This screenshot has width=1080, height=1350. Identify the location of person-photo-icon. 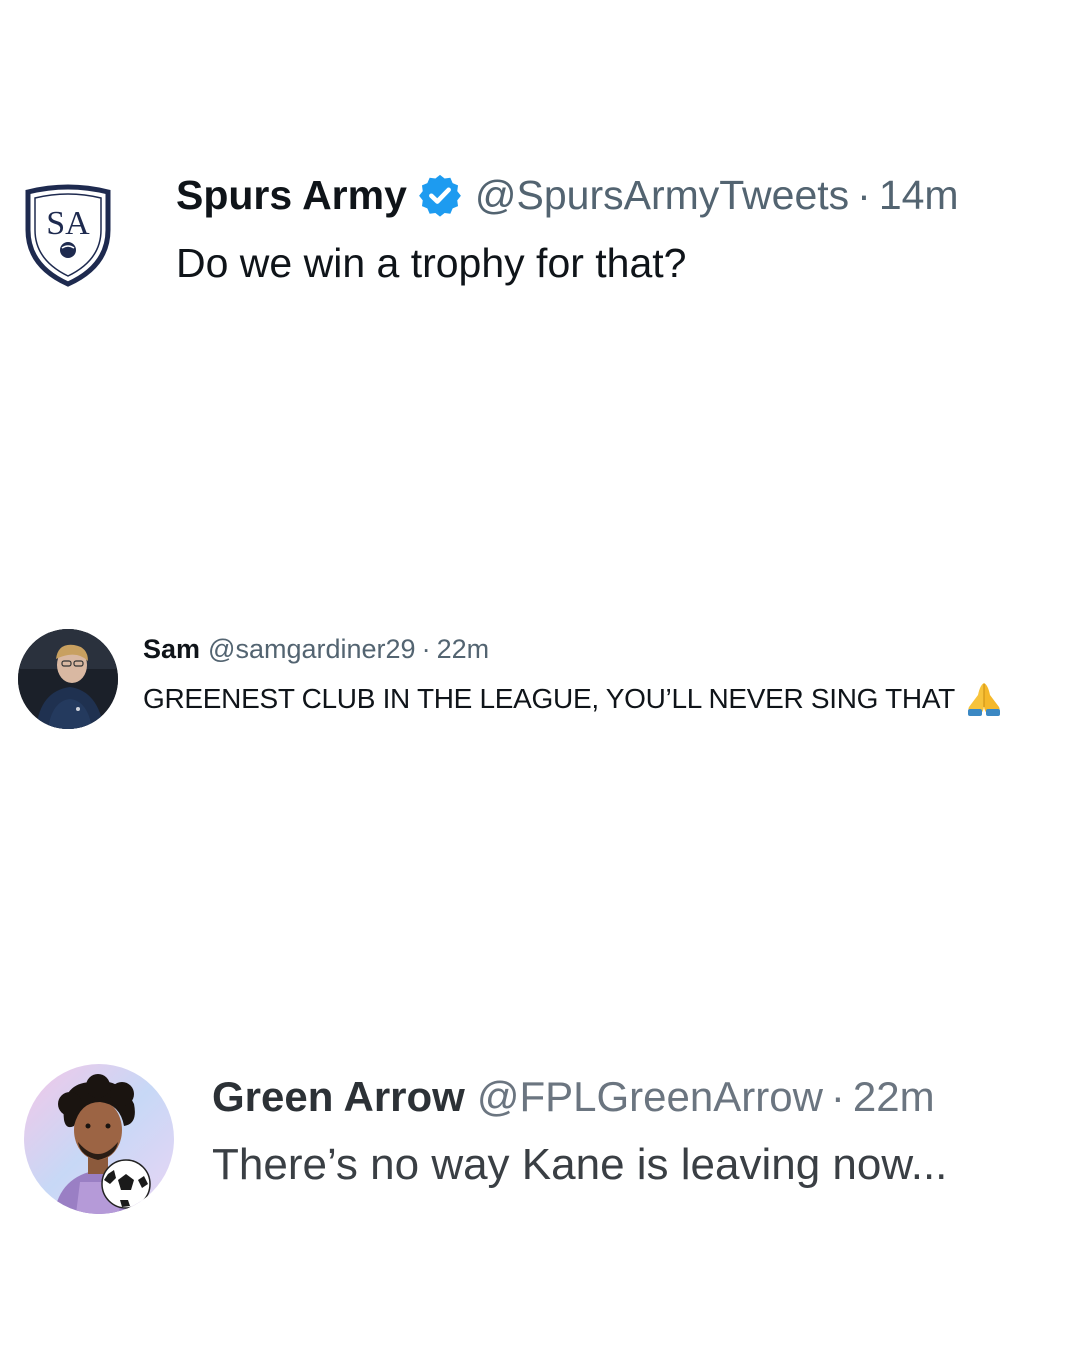
(68, 679).